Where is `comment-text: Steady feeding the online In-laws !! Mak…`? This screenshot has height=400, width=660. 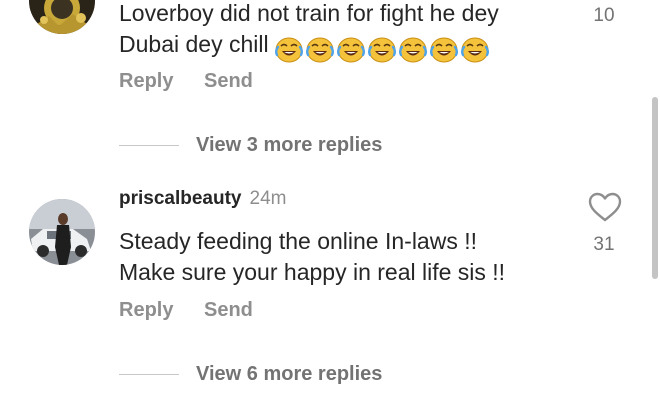
comment-text: Steady feeding the online In-laws !! Mak… is located at coordinates (312, 257).